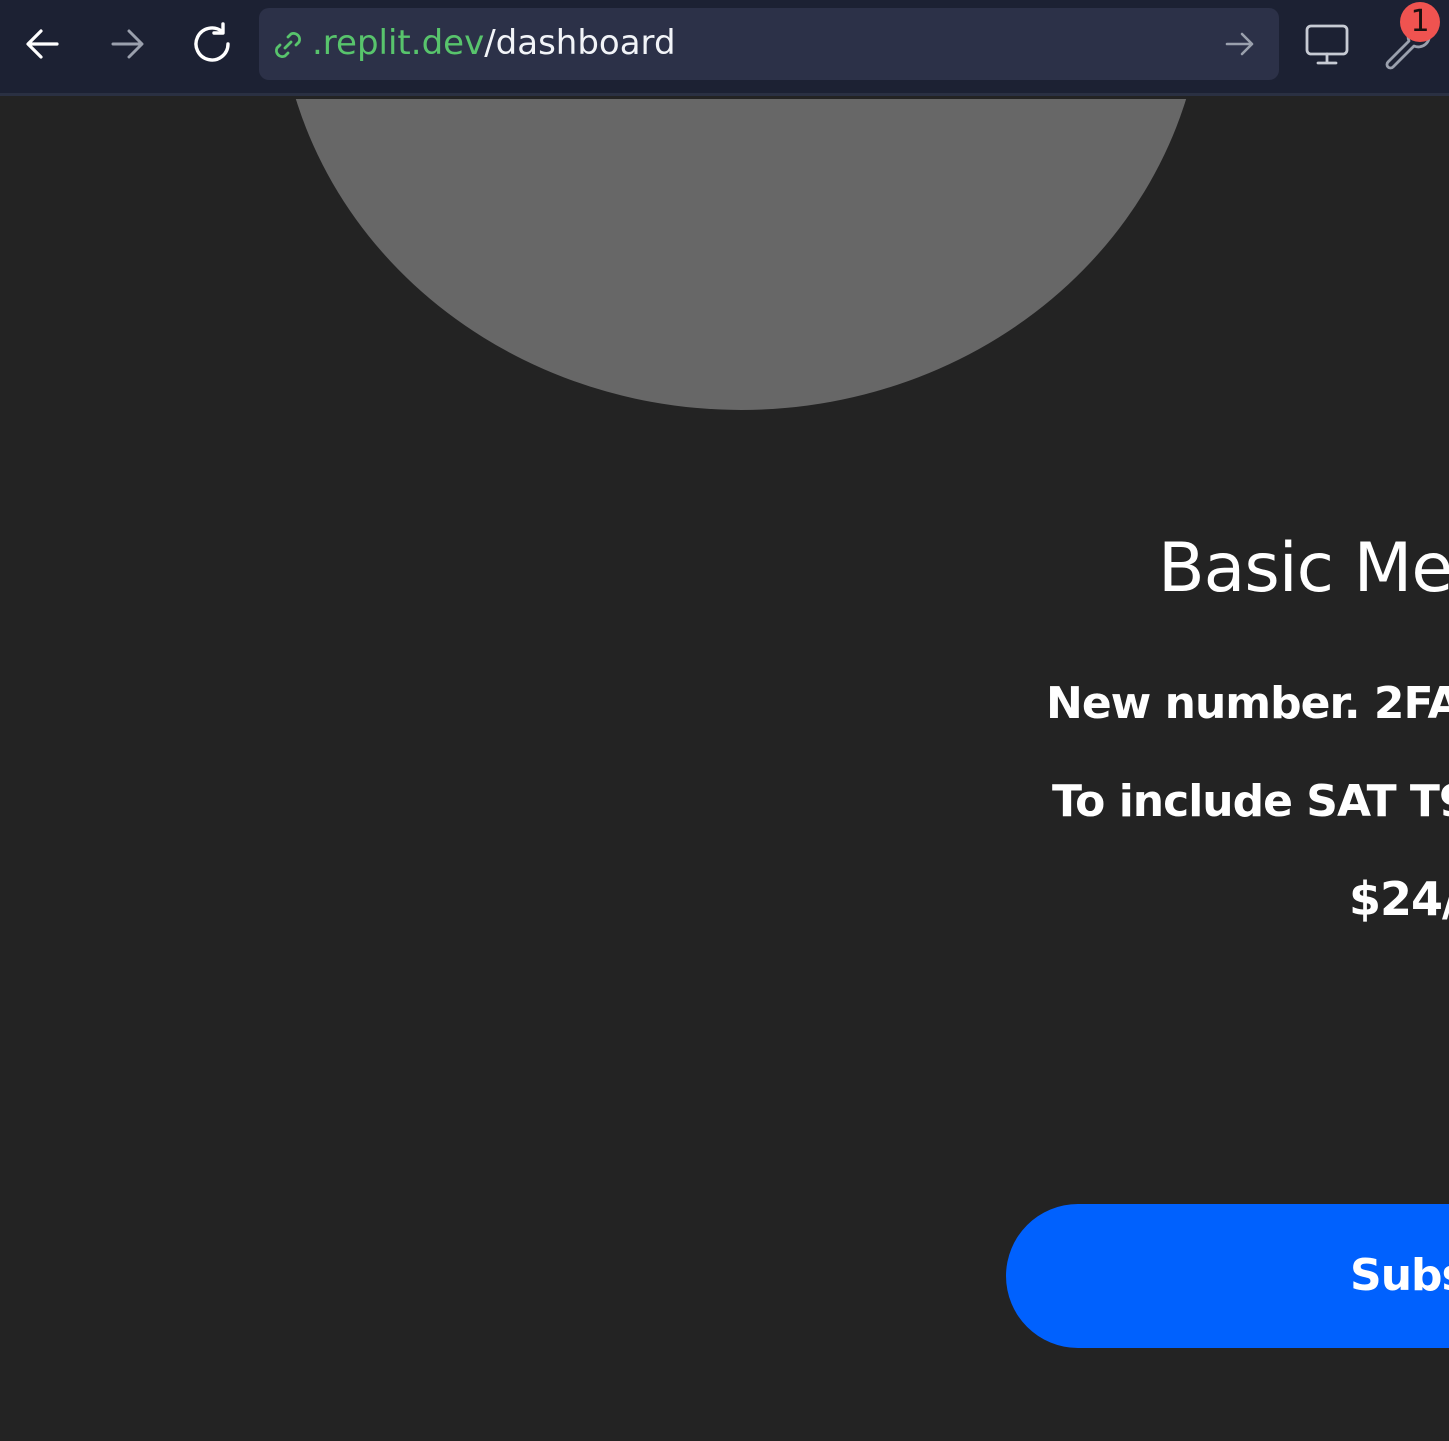 This screenshot has height=1441, width=1449. Describe the element at coordinates (1420, 22) in the screenshot. I see `notification-badge: 1` at that location.